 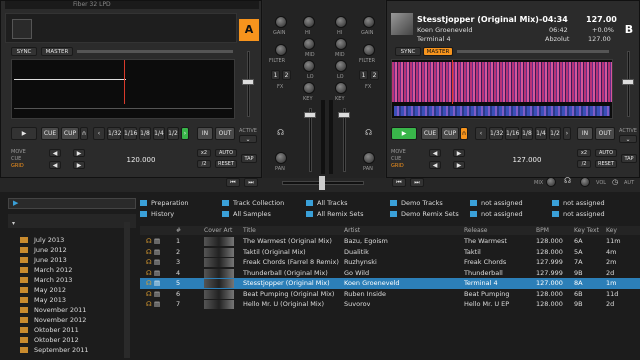 I want to click on deck-a-sync-button: SYNC, so click(x=24, y=51).